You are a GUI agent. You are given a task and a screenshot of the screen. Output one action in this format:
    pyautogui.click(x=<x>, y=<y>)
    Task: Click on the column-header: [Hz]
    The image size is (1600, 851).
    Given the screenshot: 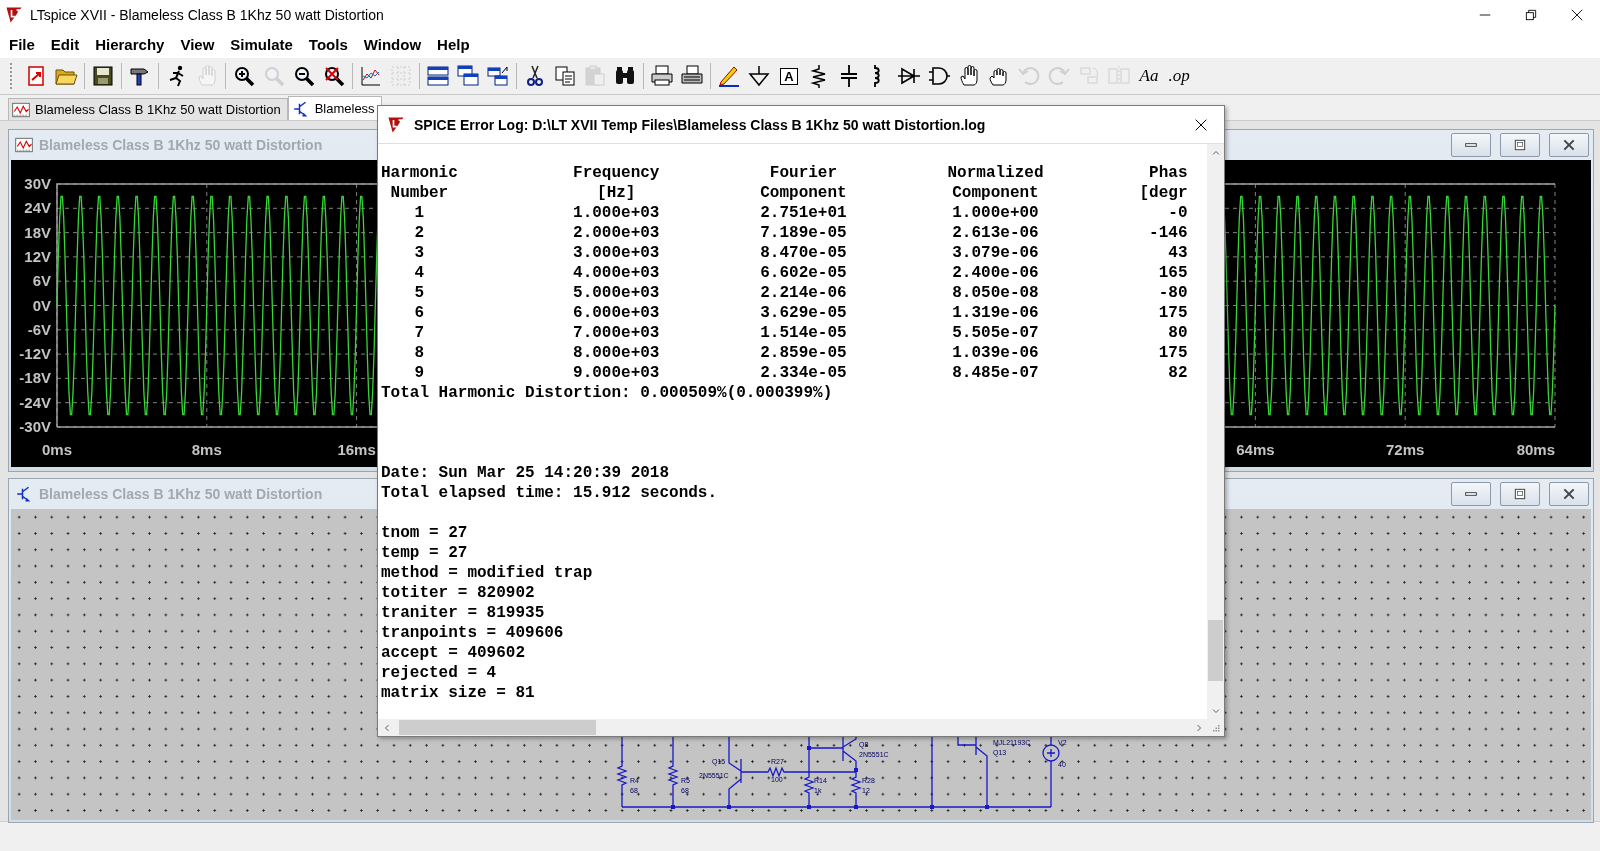 What is the action you would take?
    pyautogui.click(x=616, y=193)
    